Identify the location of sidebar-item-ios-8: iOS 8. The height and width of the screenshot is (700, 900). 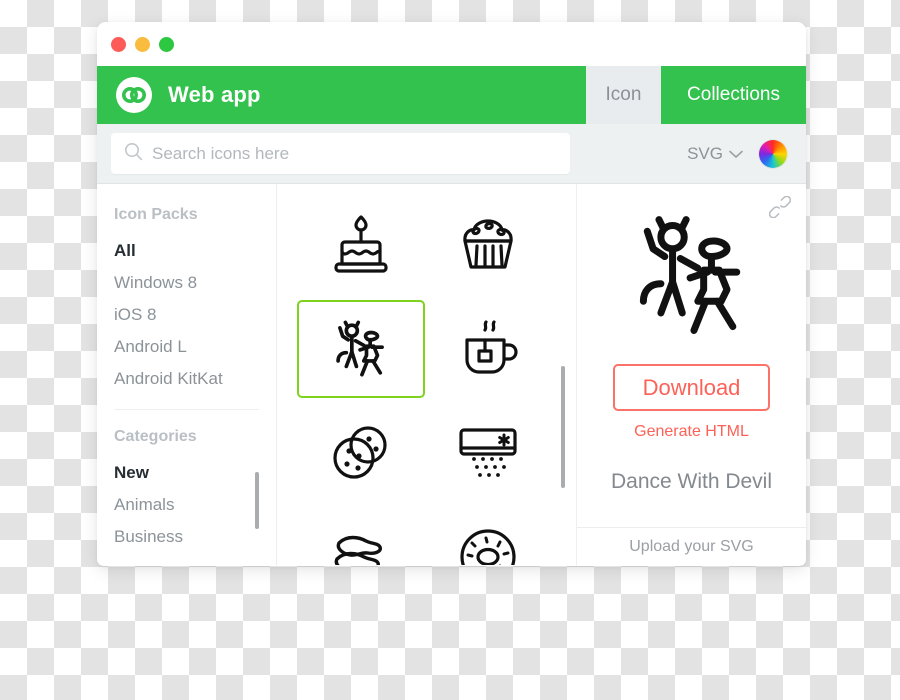
(195, 315).